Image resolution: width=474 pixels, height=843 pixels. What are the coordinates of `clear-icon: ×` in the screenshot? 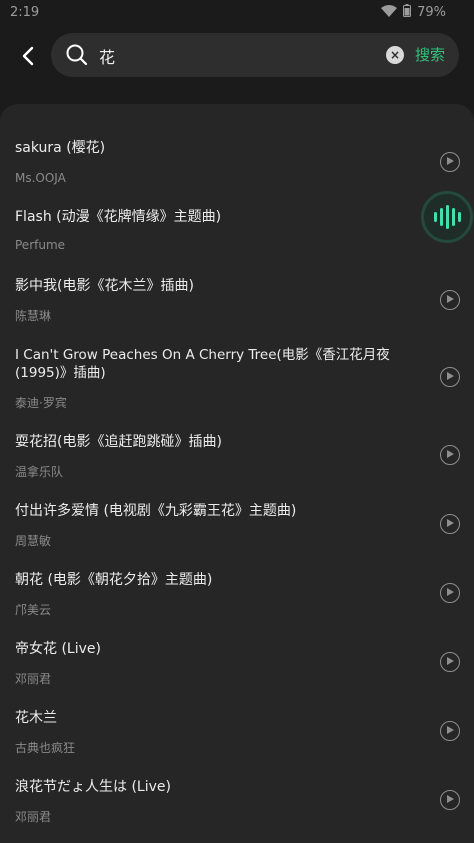 It's located at (395, 55).